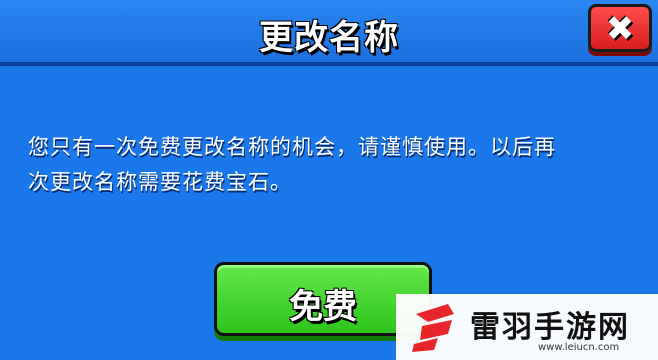  Describe the element at coordinates (292, 147) in the screenshot. I see `message-line: 您只有一次免费更改名称的机会，请谨慎使用。以后再` at that location.